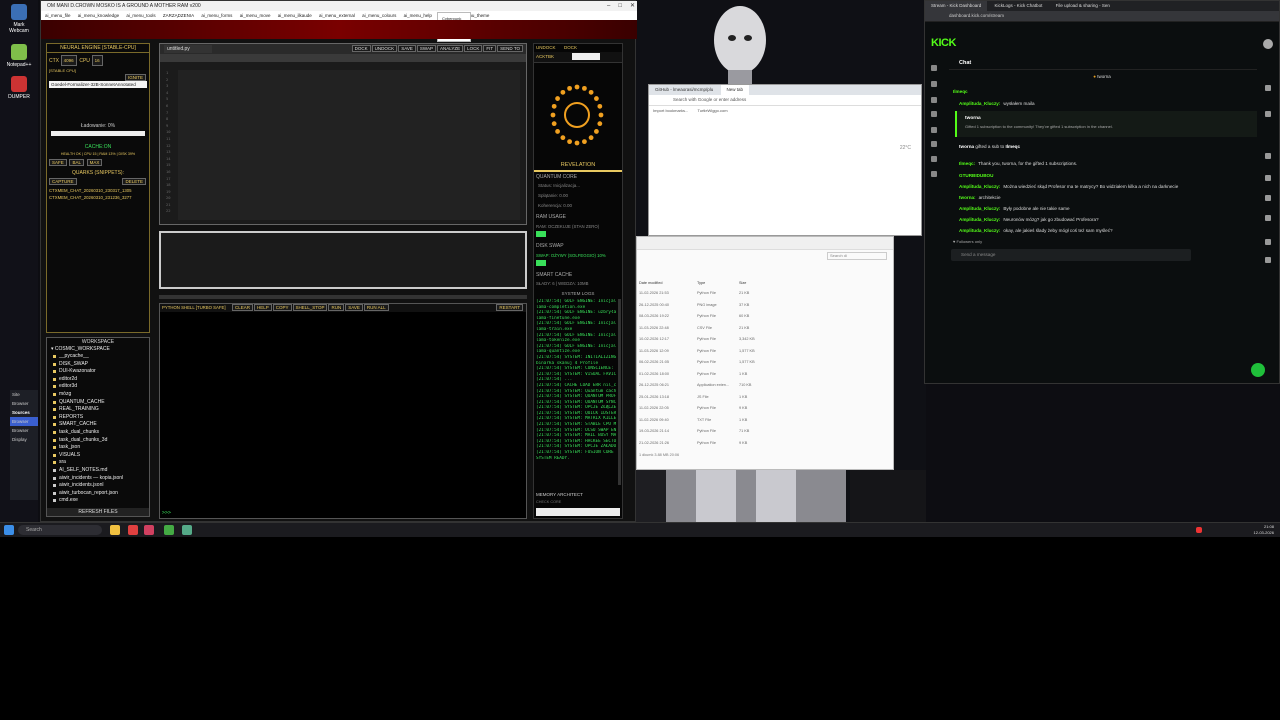 The image size is (1280, 720). What do you see at coordinates (343, 260) in the screenshot?
I see `output-box` at bounding box center [343, 260].